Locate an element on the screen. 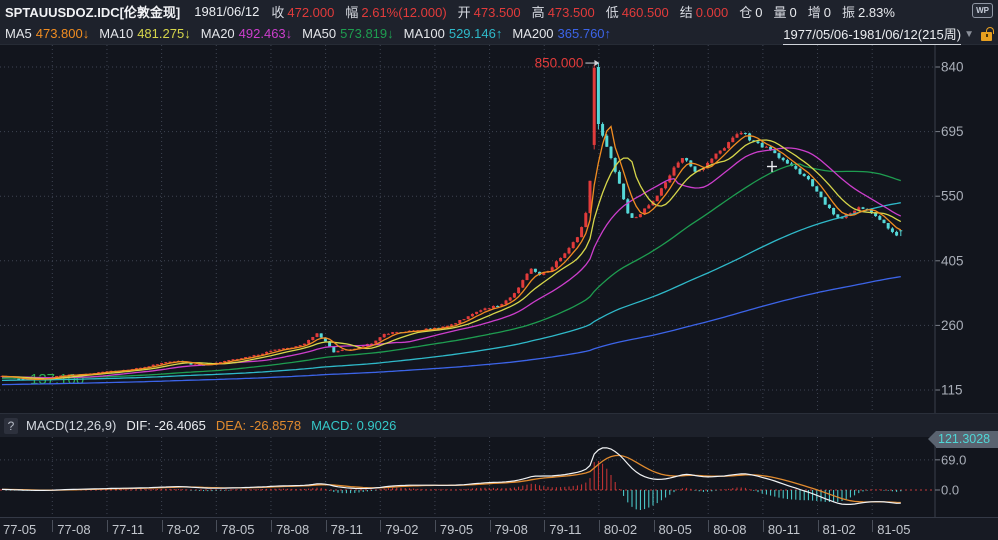 The width and height of the screenshot is (998, 540). time-axis-label: 78-05 is located at coordinates (238, 529).